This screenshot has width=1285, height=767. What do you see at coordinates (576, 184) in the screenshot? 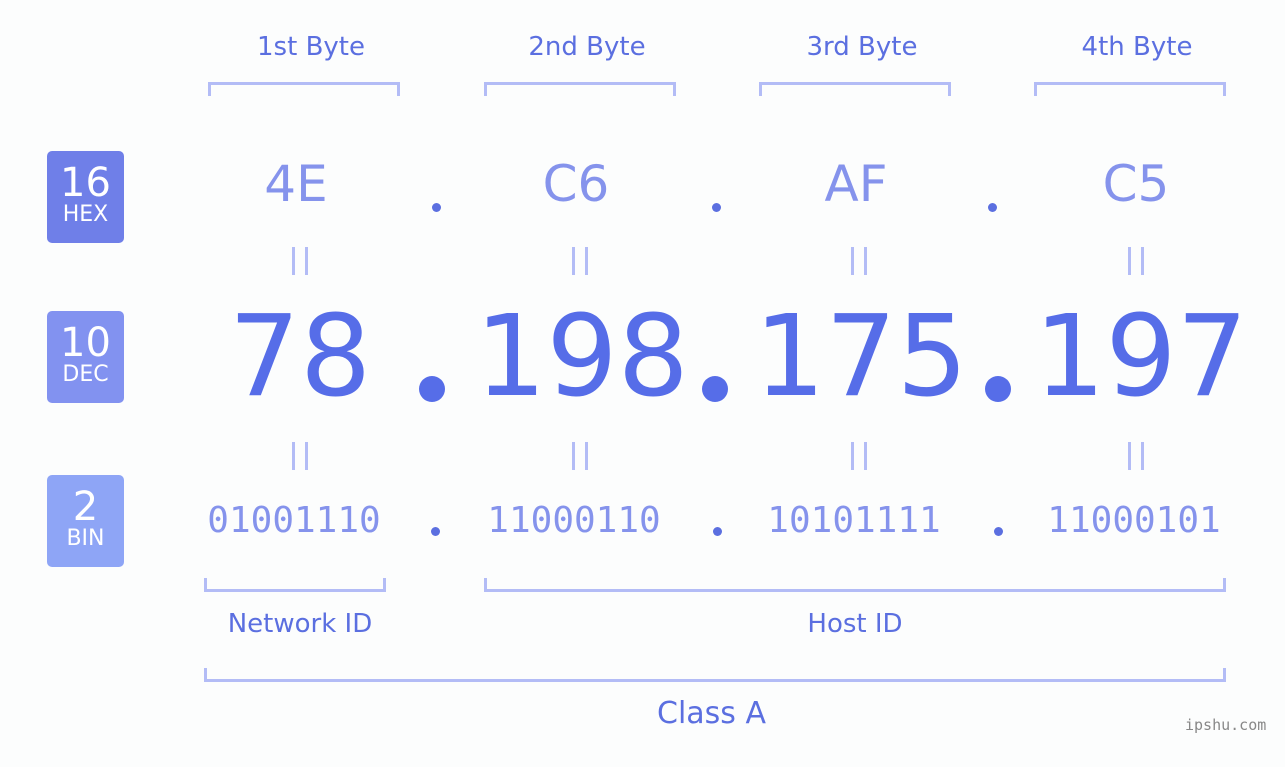
I see `hex-byte-2: C6` at bounding box center [576, 184].